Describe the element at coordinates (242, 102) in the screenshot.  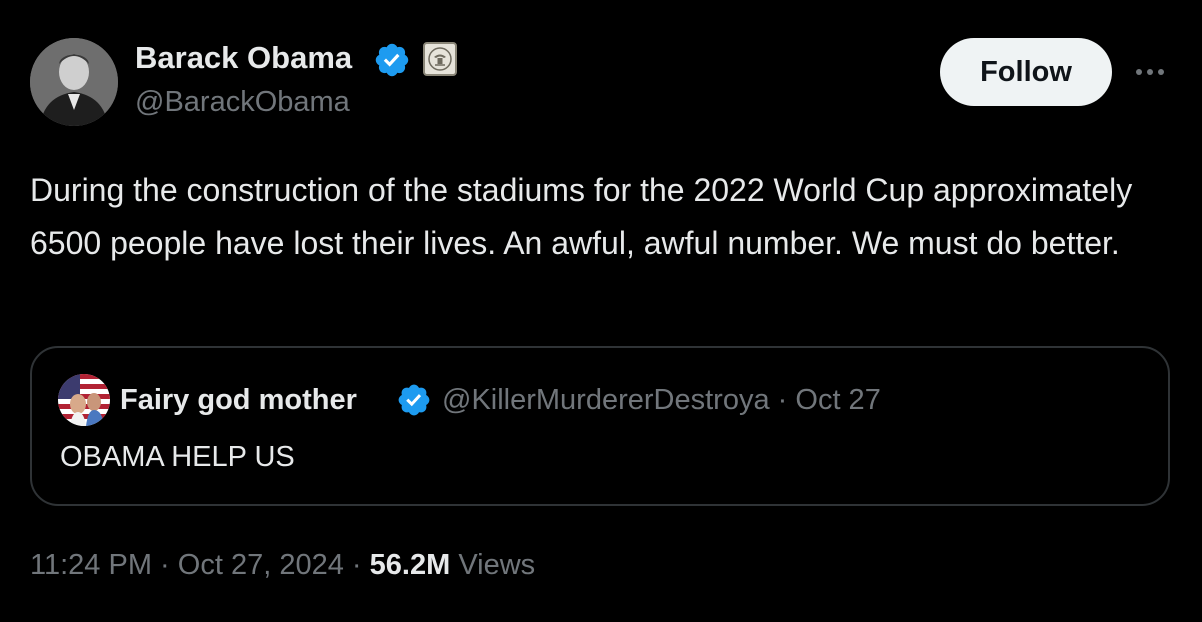
I see `author-handle: @BarackObama` at that location.